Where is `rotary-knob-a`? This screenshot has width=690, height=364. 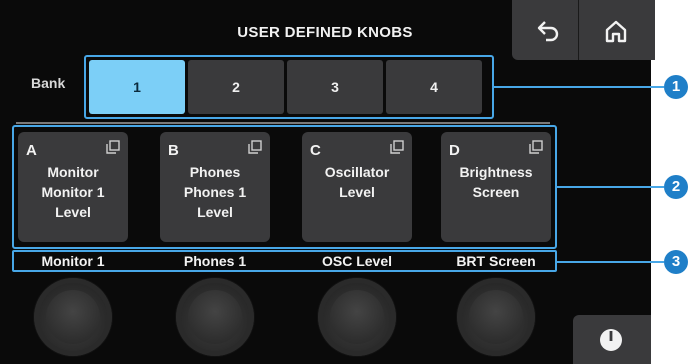 rotary-knob-a is located at coordinates (73, 317).